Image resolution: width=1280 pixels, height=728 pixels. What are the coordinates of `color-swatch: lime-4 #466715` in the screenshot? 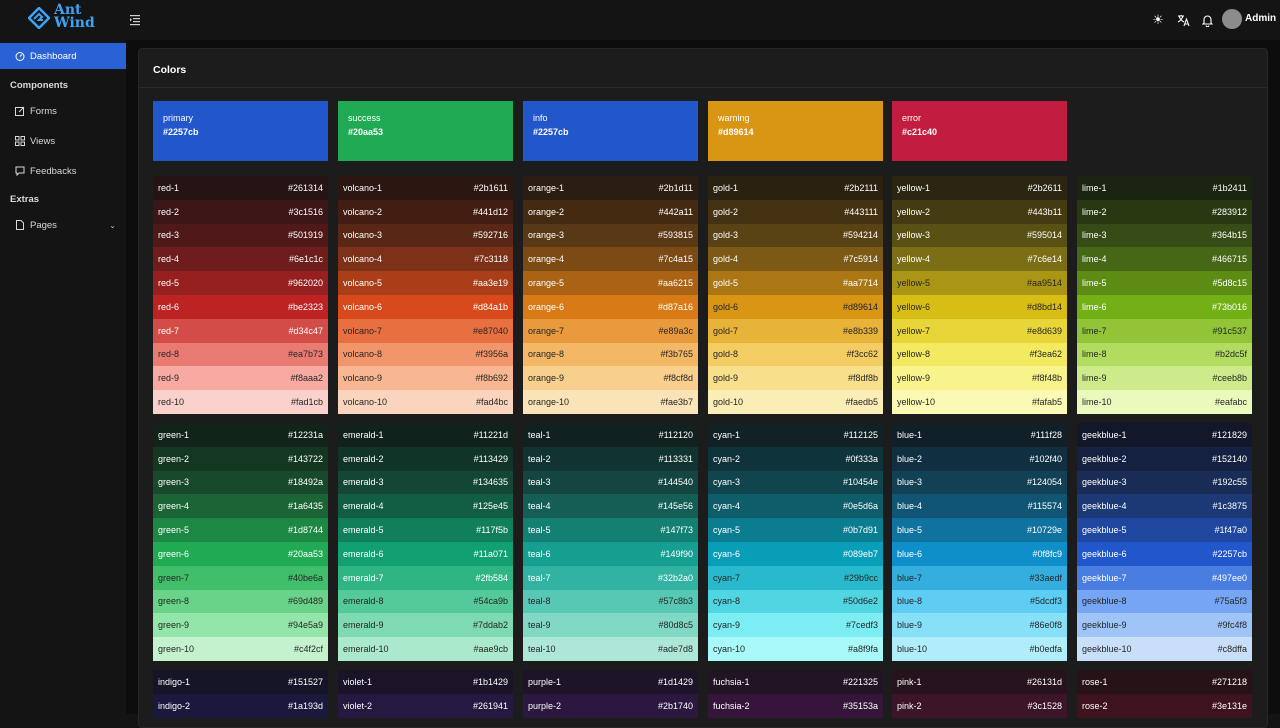 It's located at (1164, 259).